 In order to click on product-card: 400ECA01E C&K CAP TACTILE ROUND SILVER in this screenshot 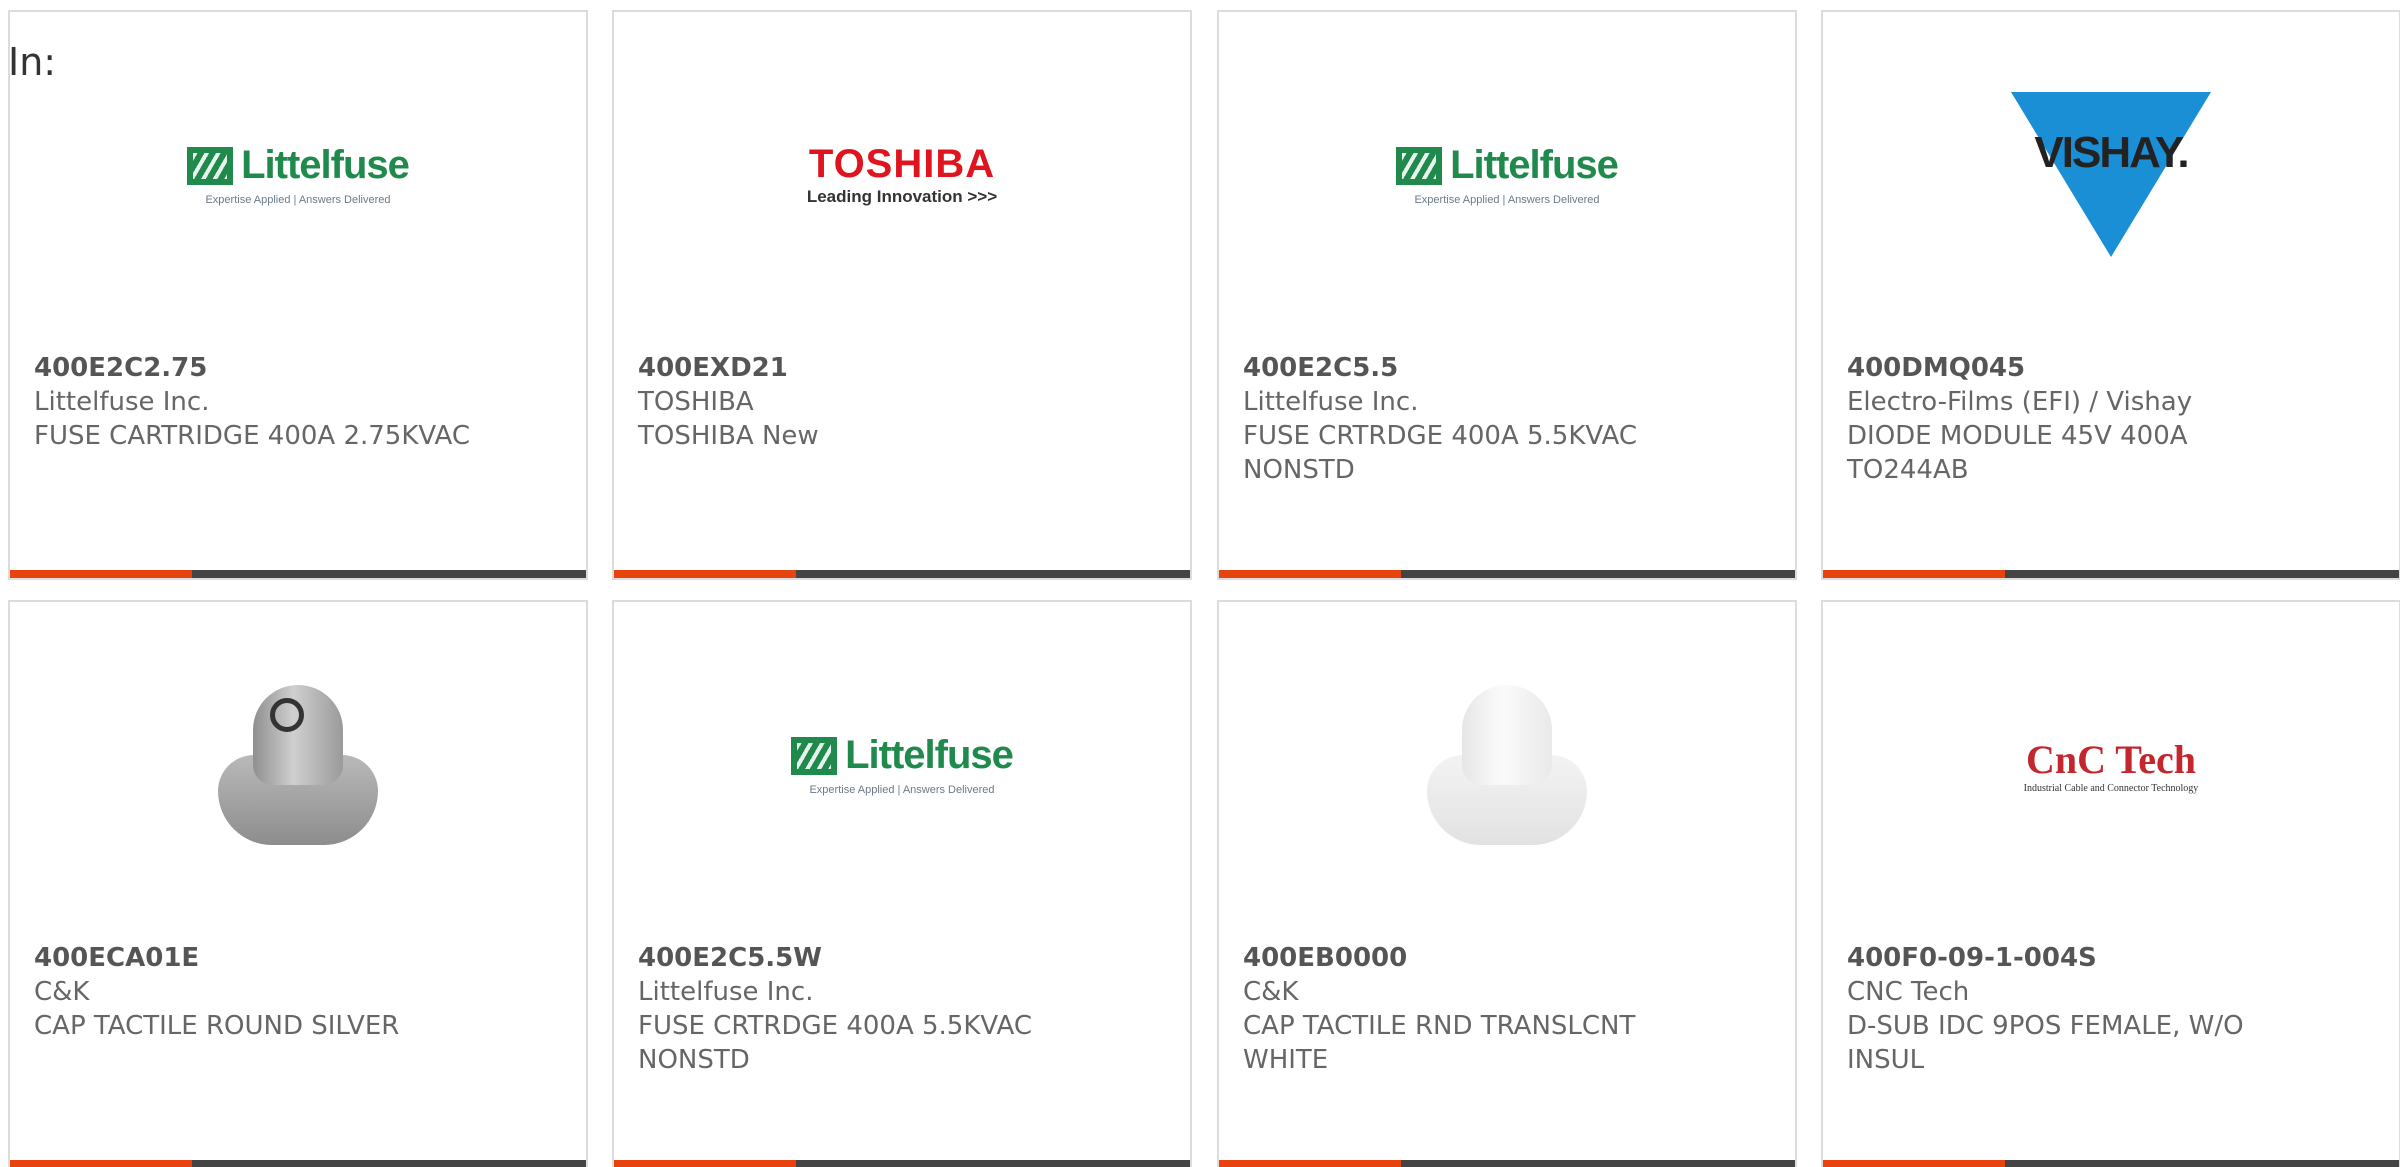, I will do `click(298, 883)`.